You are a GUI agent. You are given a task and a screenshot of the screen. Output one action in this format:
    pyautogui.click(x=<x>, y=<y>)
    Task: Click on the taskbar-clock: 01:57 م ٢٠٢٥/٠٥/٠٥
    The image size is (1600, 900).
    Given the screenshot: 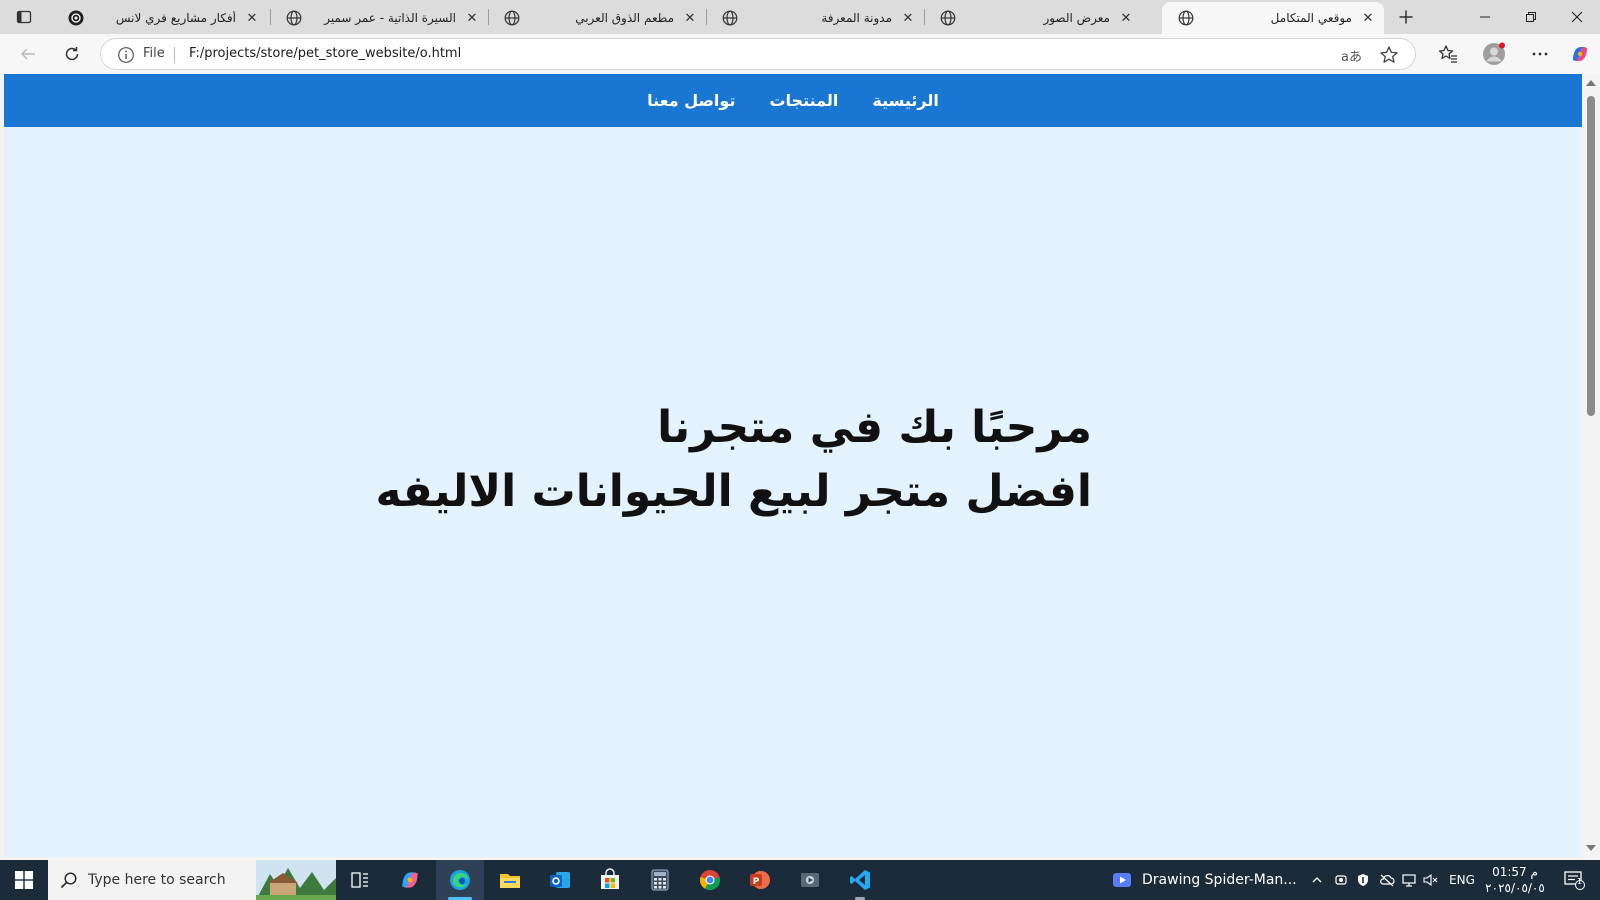 What is the action you would take?
    pyautogui.click(x=1515, y=880)
    